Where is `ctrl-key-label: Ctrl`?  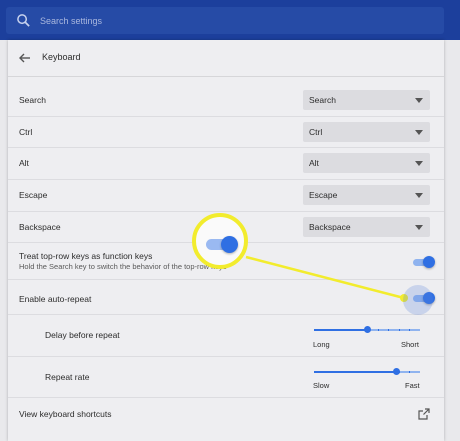
ctrl-key-label: Ctrl is located at coordinates (26, 132).